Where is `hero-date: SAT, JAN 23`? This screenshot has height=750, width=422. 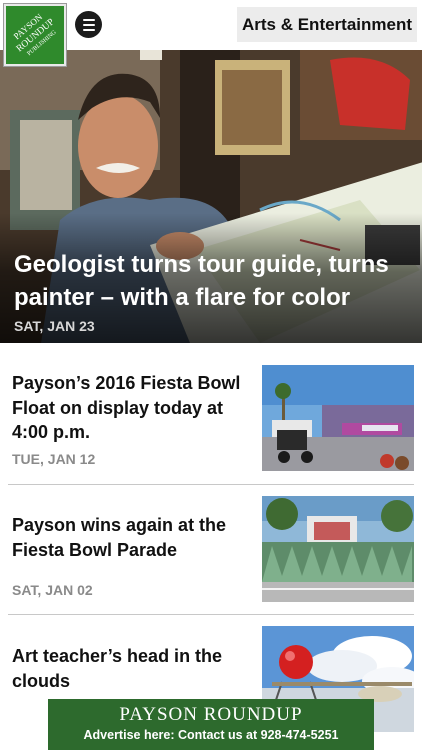
hero-date: SAT, JAN 23 is located at coordinates (54, 326).